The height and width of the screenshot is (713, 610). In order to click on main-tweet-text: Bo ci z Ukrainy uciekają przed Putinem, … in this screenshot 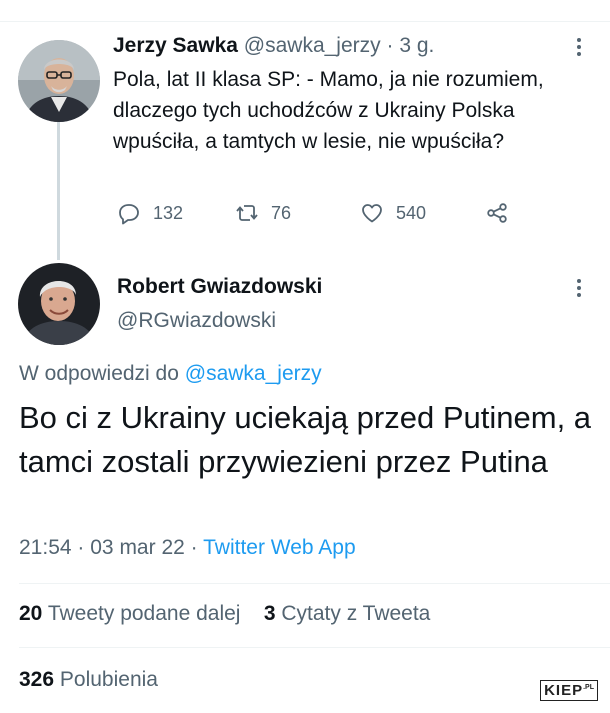, I will do `click(305, 439)`.